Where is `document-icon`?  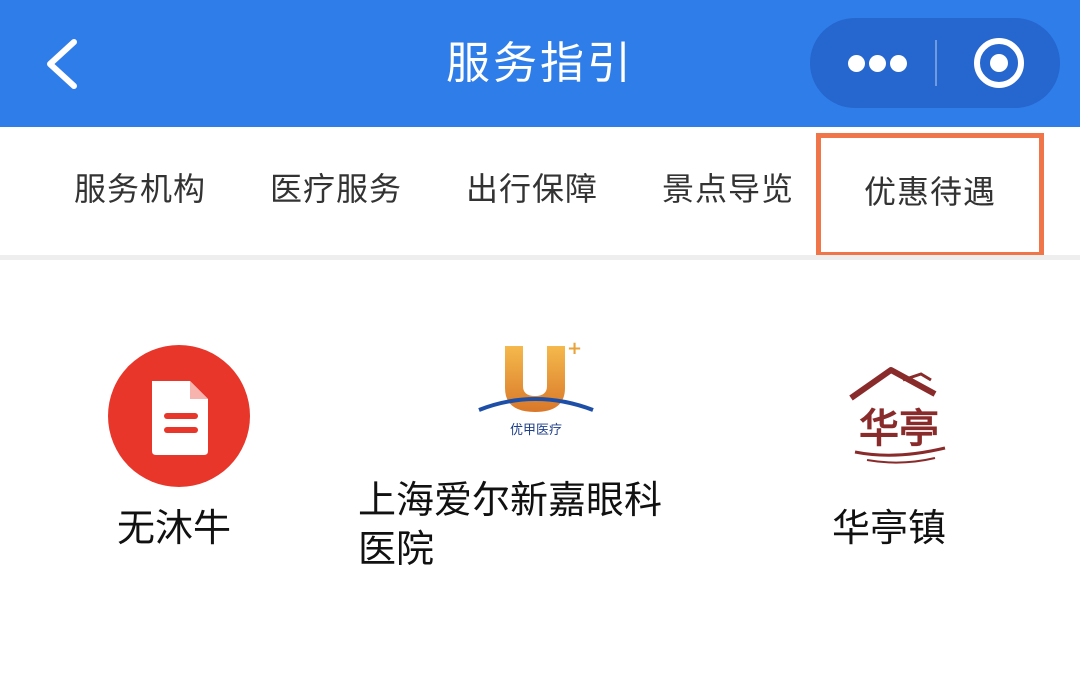
document-icon is located at coordinates (179, 416).